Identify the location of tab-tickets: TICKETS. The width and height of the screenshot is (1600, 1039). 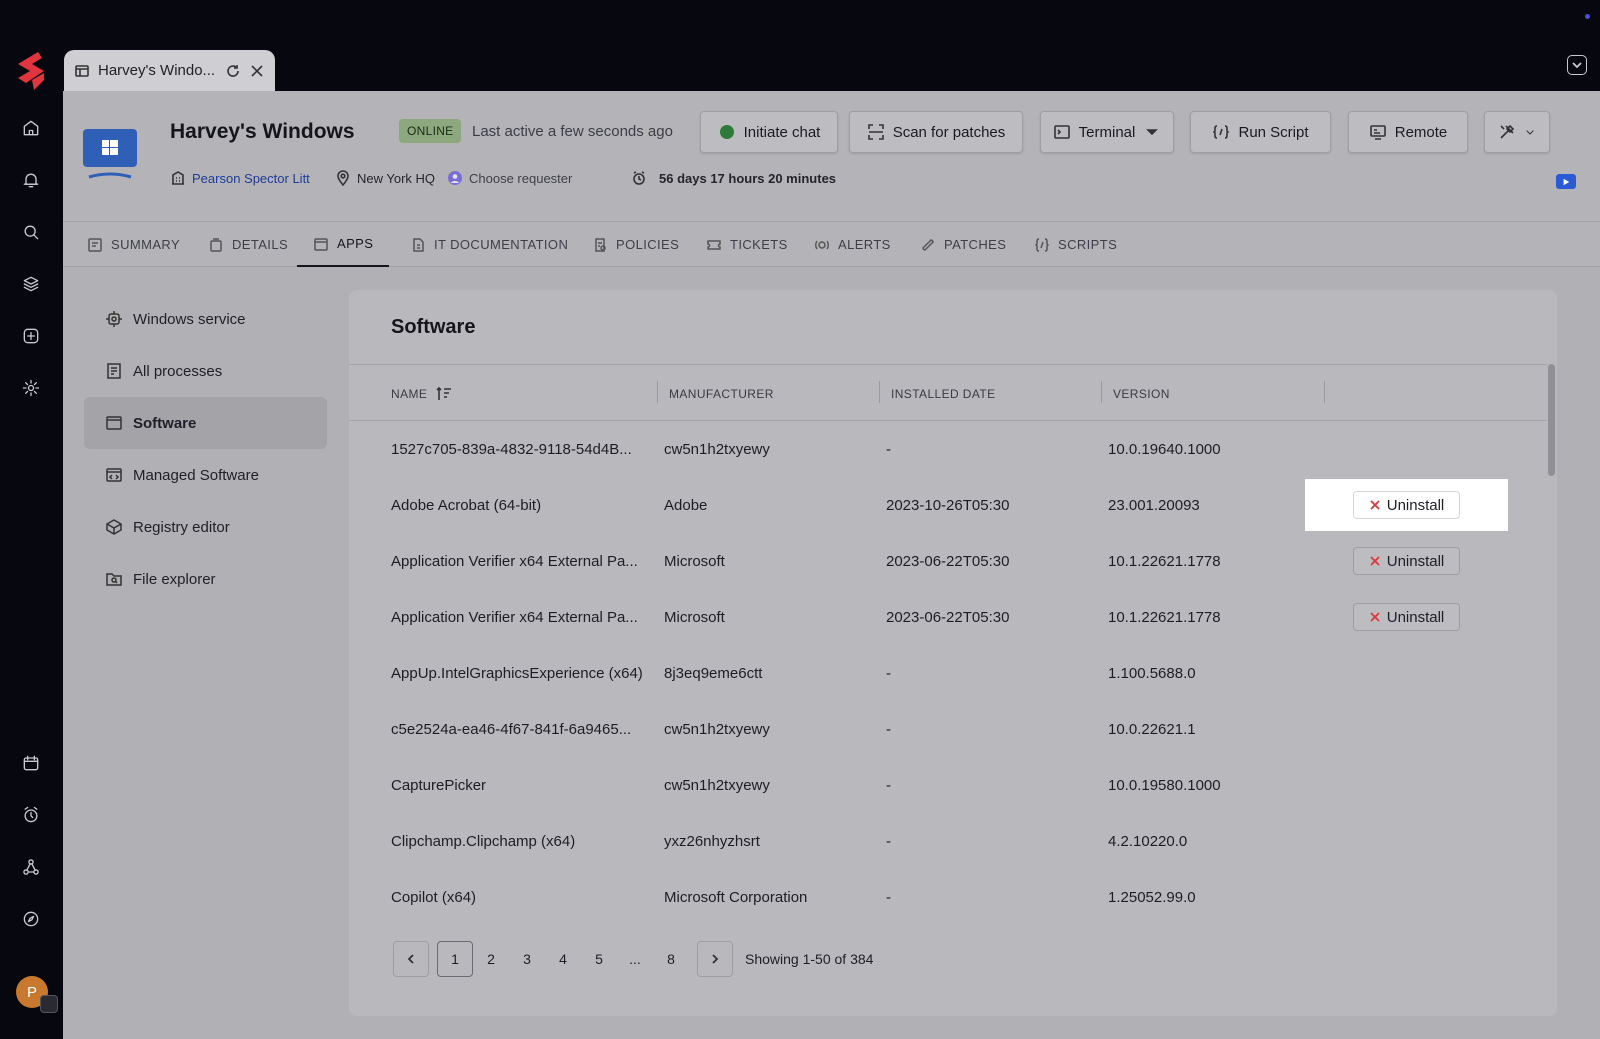
(747, 244).